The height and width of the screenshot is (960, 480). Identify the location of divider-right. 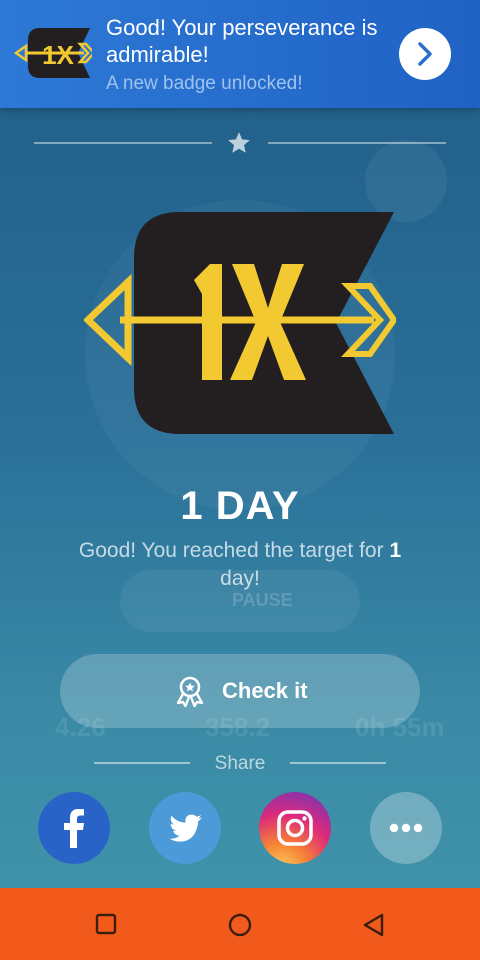
(357, 143).